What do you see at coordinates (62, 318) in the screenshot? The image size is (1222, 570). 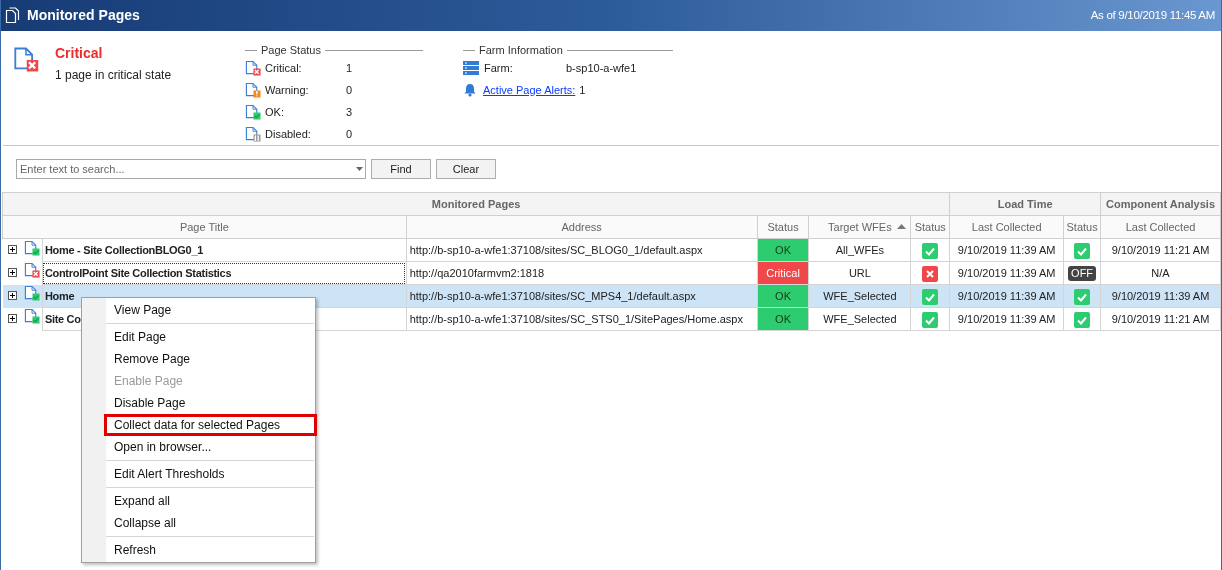 I see `page-title: Site Co` at bounding box center [62, 318].